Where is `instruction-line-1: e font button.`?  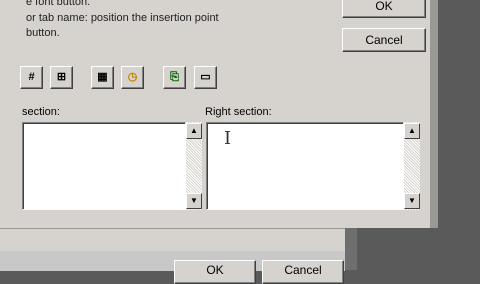
instruction-line-1: e font button. is located at coordinates (58, 4).